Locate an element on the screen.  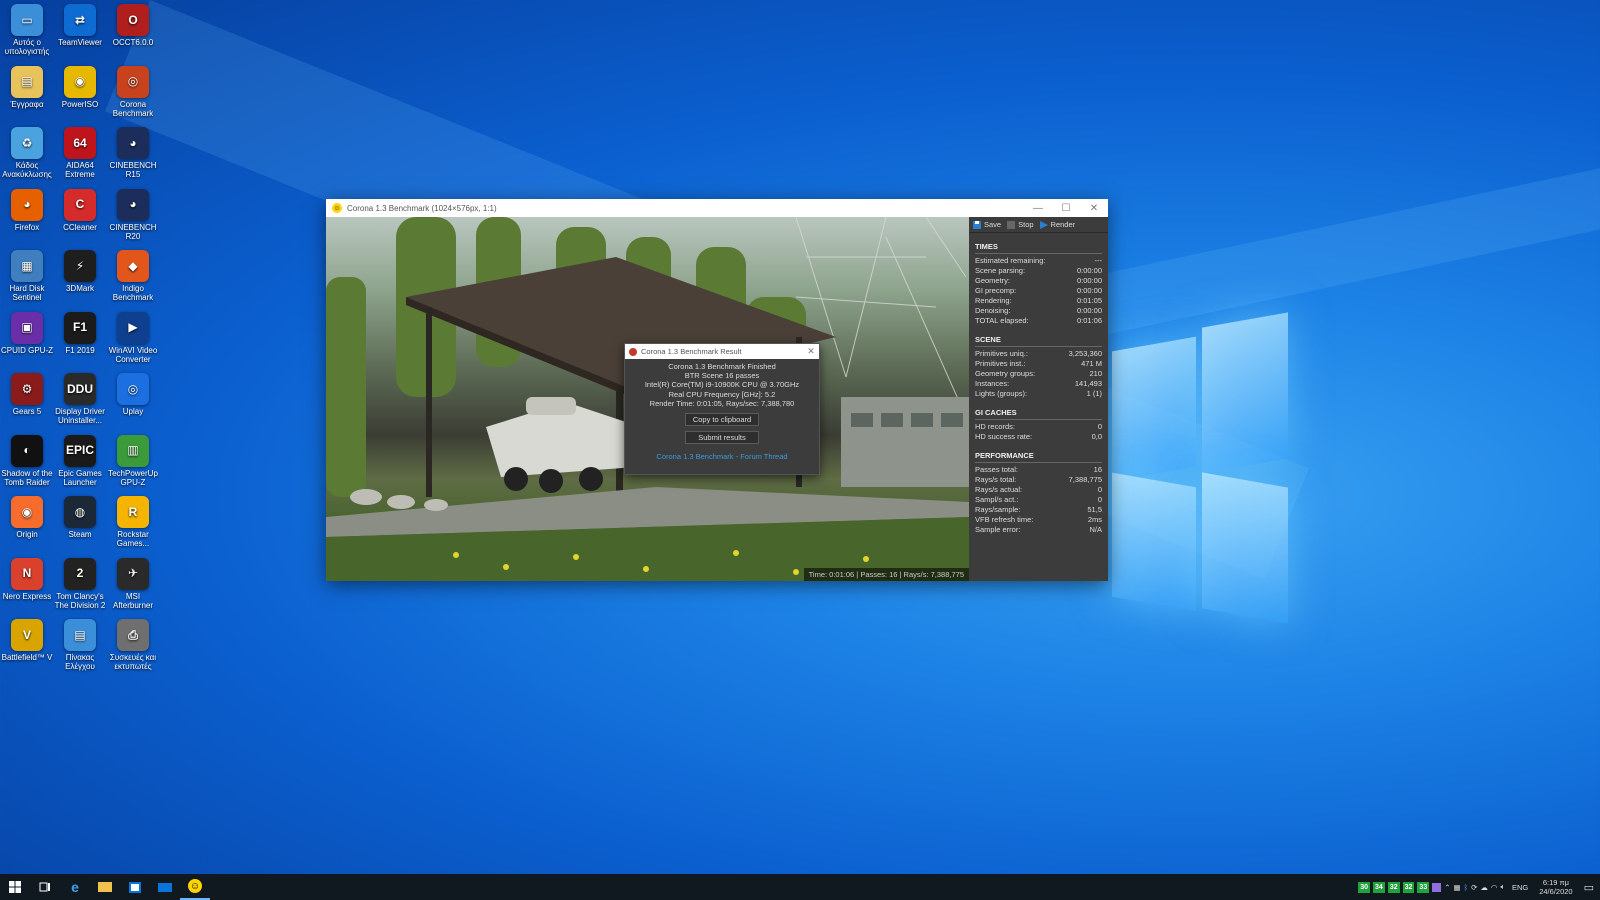
desktop-icon: N Nero Express is located at coordinates (27, 579).